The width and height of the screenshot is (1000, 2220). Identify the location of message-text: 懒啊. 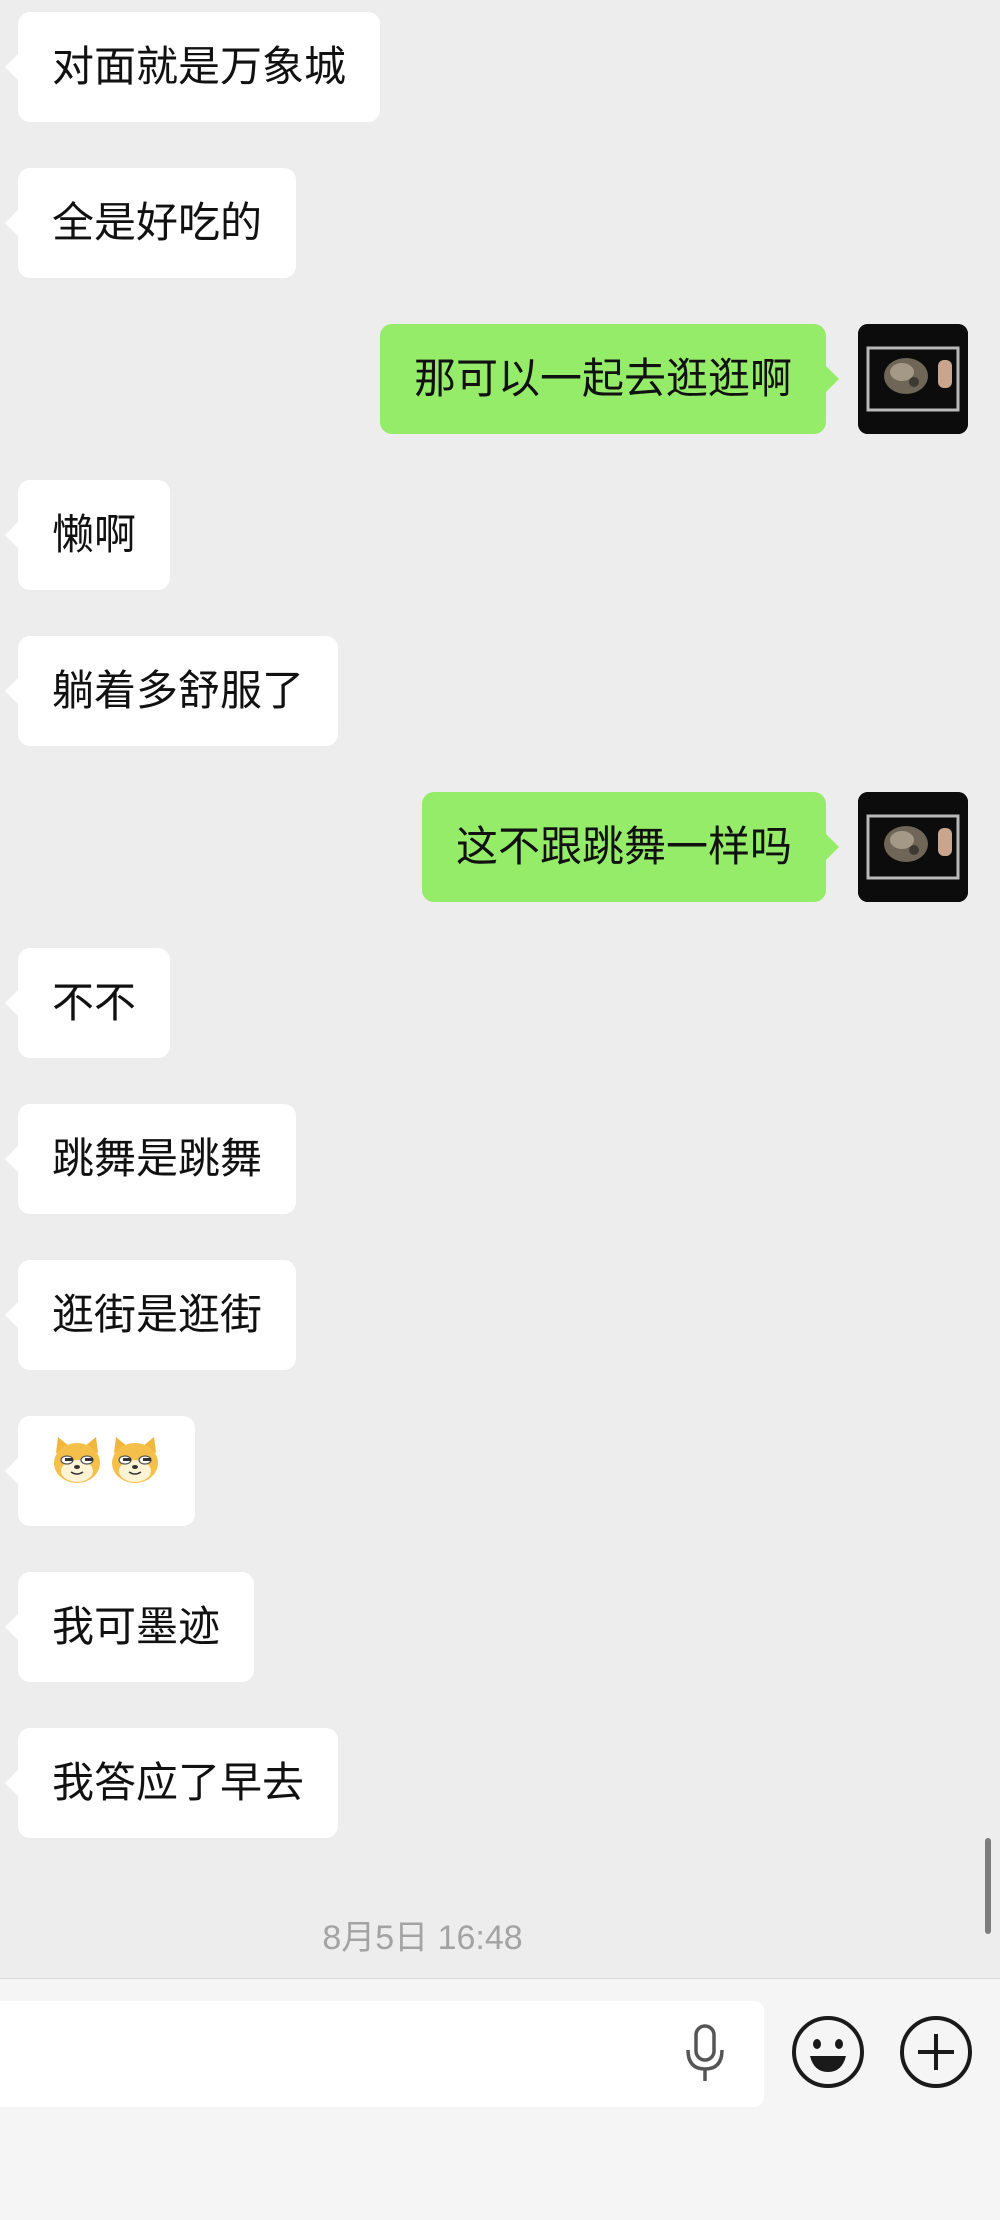
(94, 534).